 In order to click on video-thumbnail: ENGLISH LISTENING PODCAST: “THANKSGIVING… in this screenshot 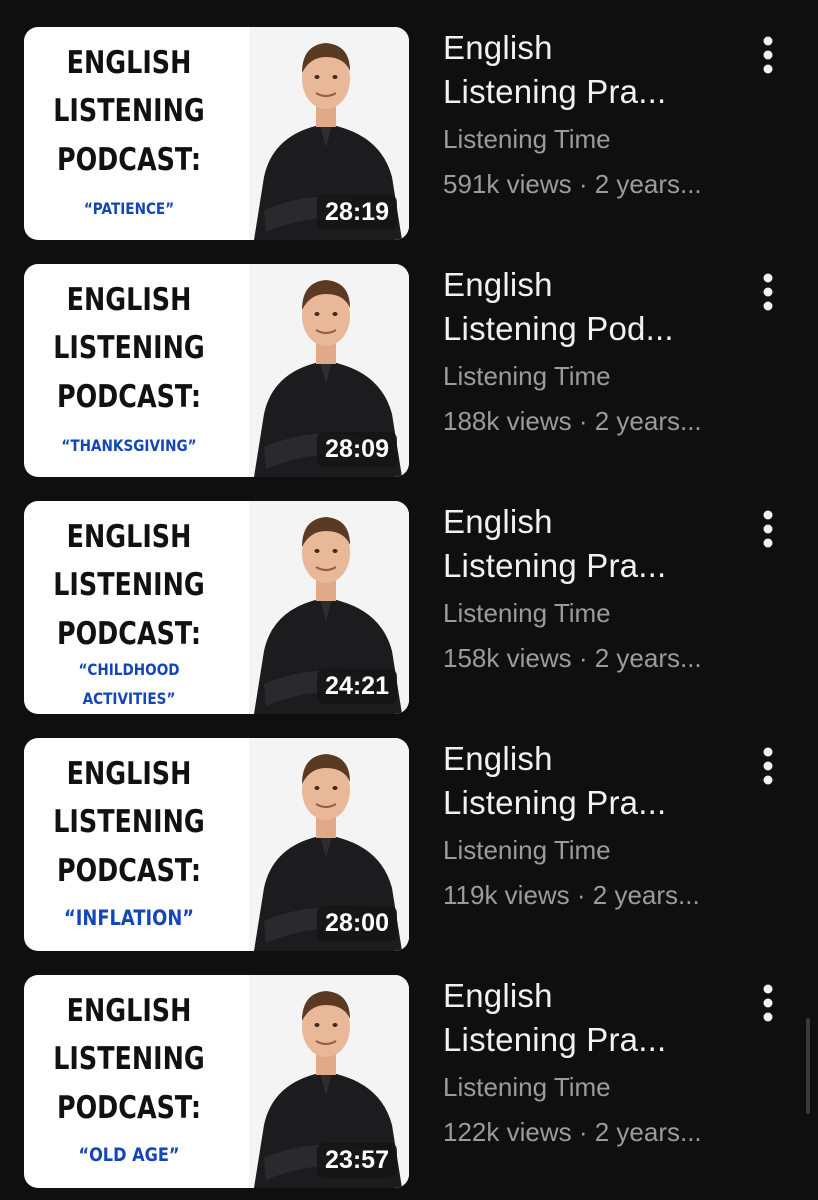, I will do `click(216, 370)`.